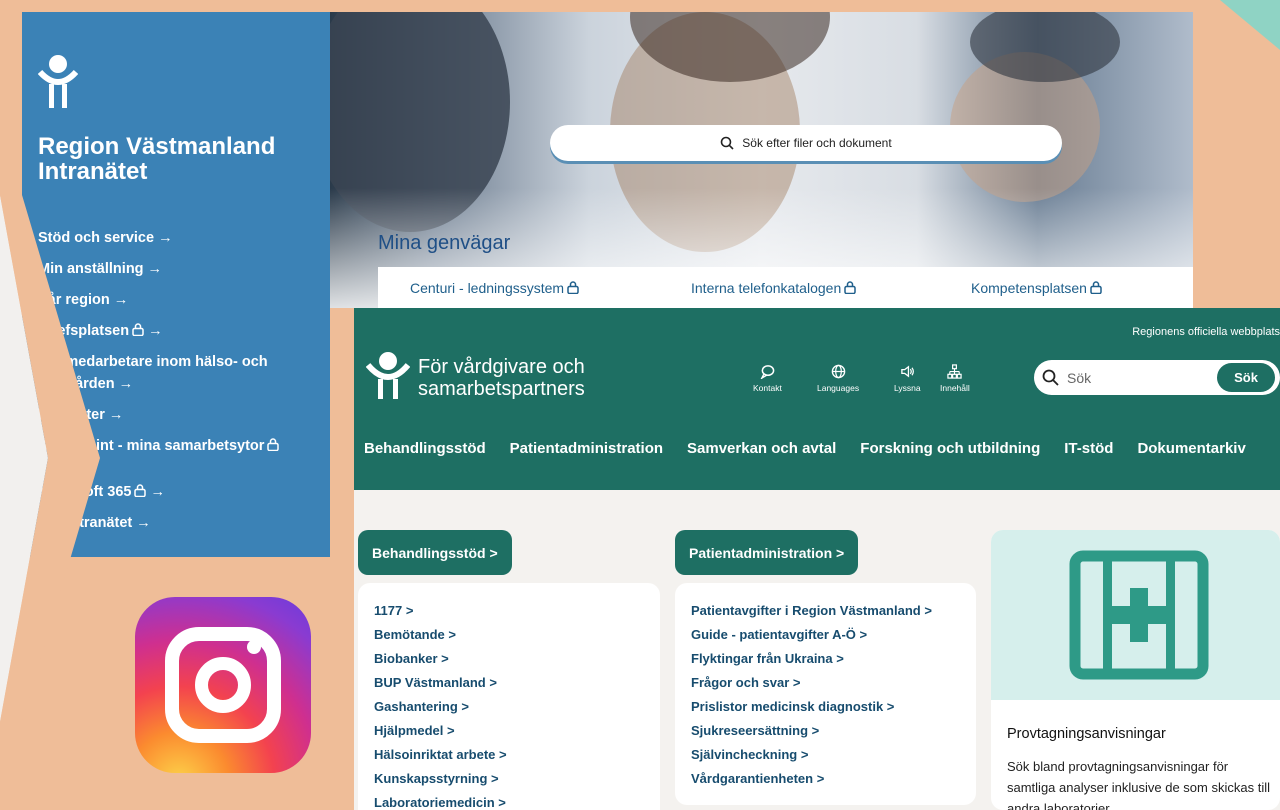 This screenshot has height=810, width=1280. Describe the element at coordinates (955, 388) in the screenshot. I see `innehall-label: Innehåll` at that location.